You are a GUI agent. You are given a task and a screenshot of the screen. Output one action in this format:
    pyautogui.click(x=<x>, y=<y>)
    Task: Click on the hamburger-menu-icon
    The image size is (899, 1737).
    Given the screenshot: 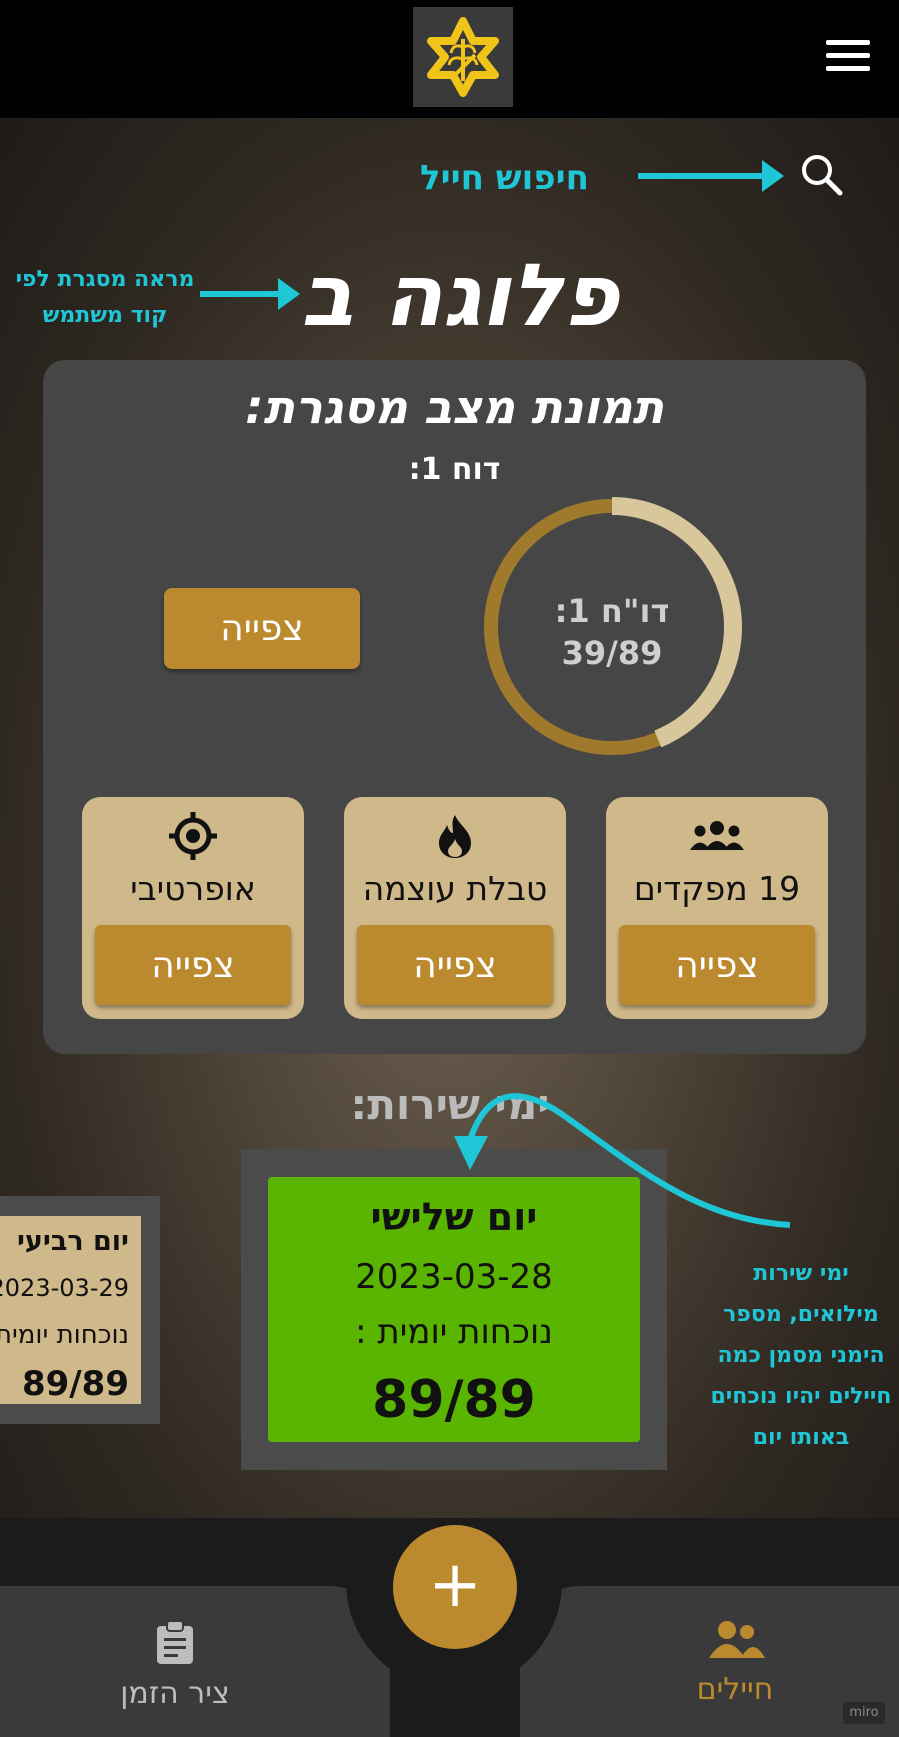 What is the action you would take?
    pyautogui.click(x=848, y=57)
    